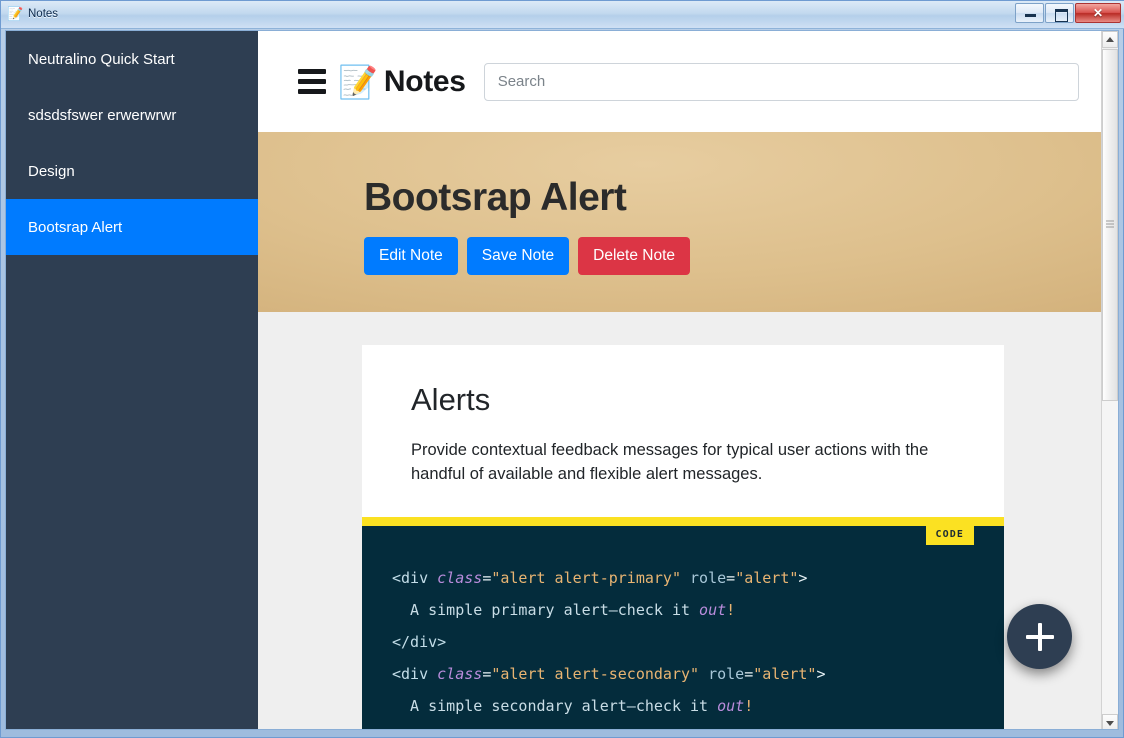 This screenshot has width=1124, height=738. I want to click on minimize-button, so click(1029, 13).